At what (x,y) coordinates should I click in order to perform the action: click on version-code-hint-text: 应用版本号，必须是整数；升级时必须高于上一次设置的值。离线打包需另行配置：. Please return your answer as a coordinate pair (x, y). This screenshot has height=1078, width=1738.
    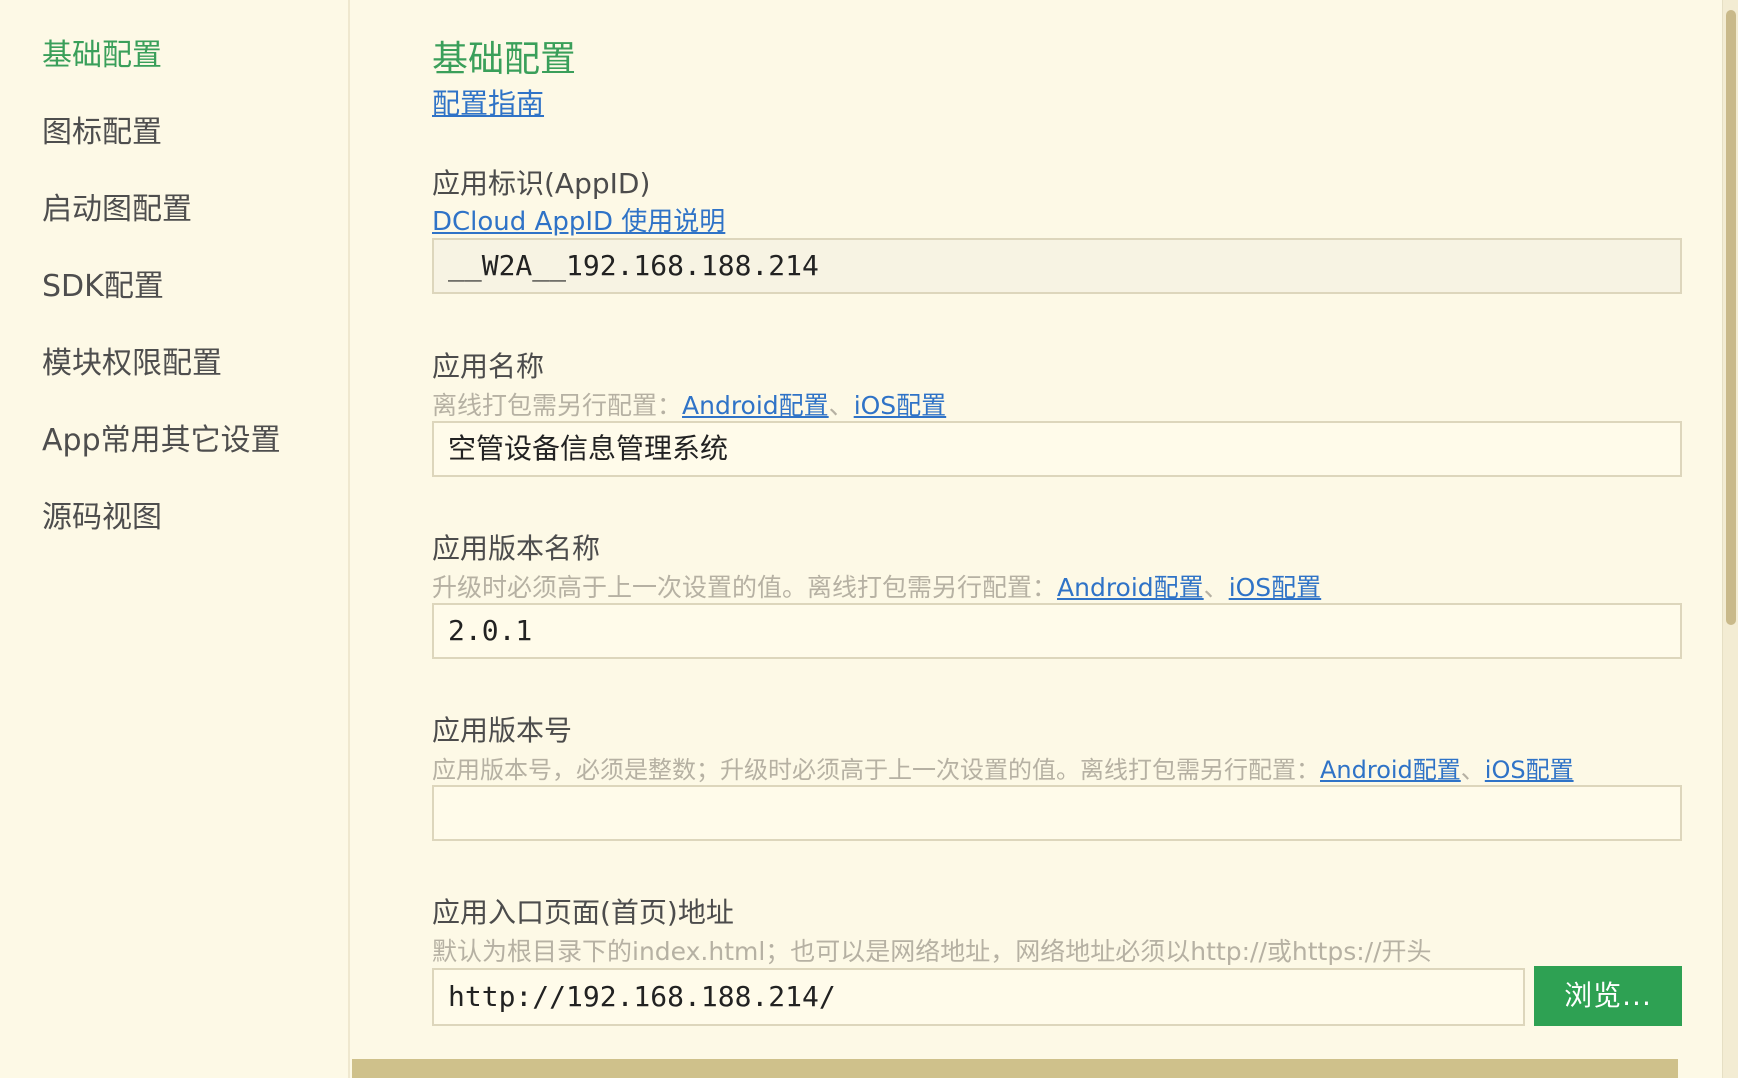
    Looking at the image, I should click on (876, 770).